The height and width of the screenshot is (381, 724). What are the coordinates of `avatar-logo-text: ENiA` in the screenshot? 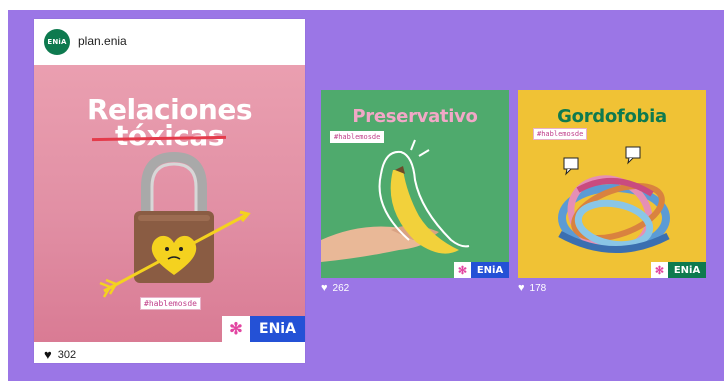 It's located at (57, 42).